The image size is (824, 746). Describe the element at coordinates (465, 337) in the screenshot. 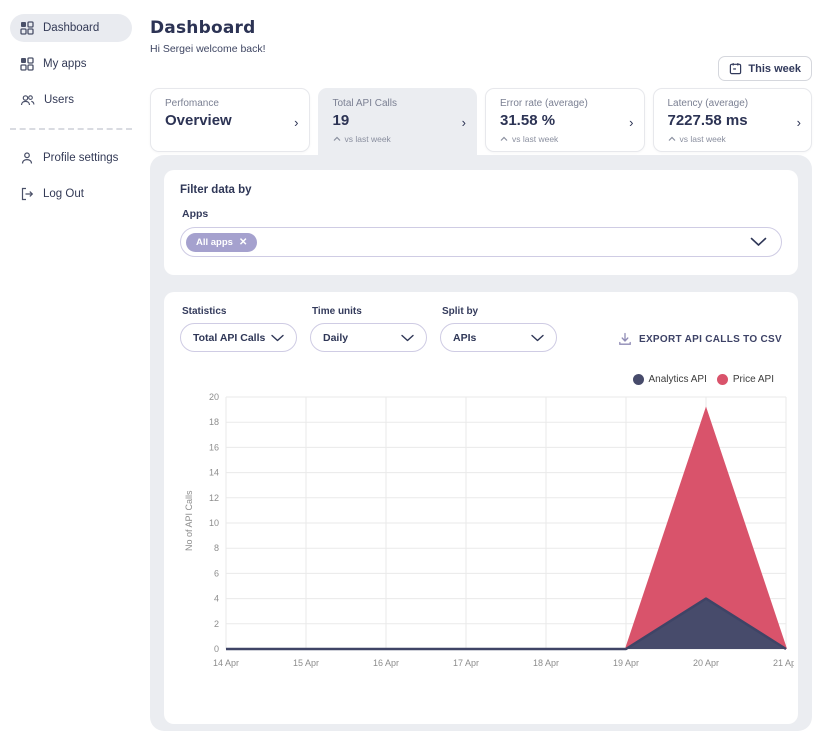

I see `split-by-select-value: APIs` at that location.